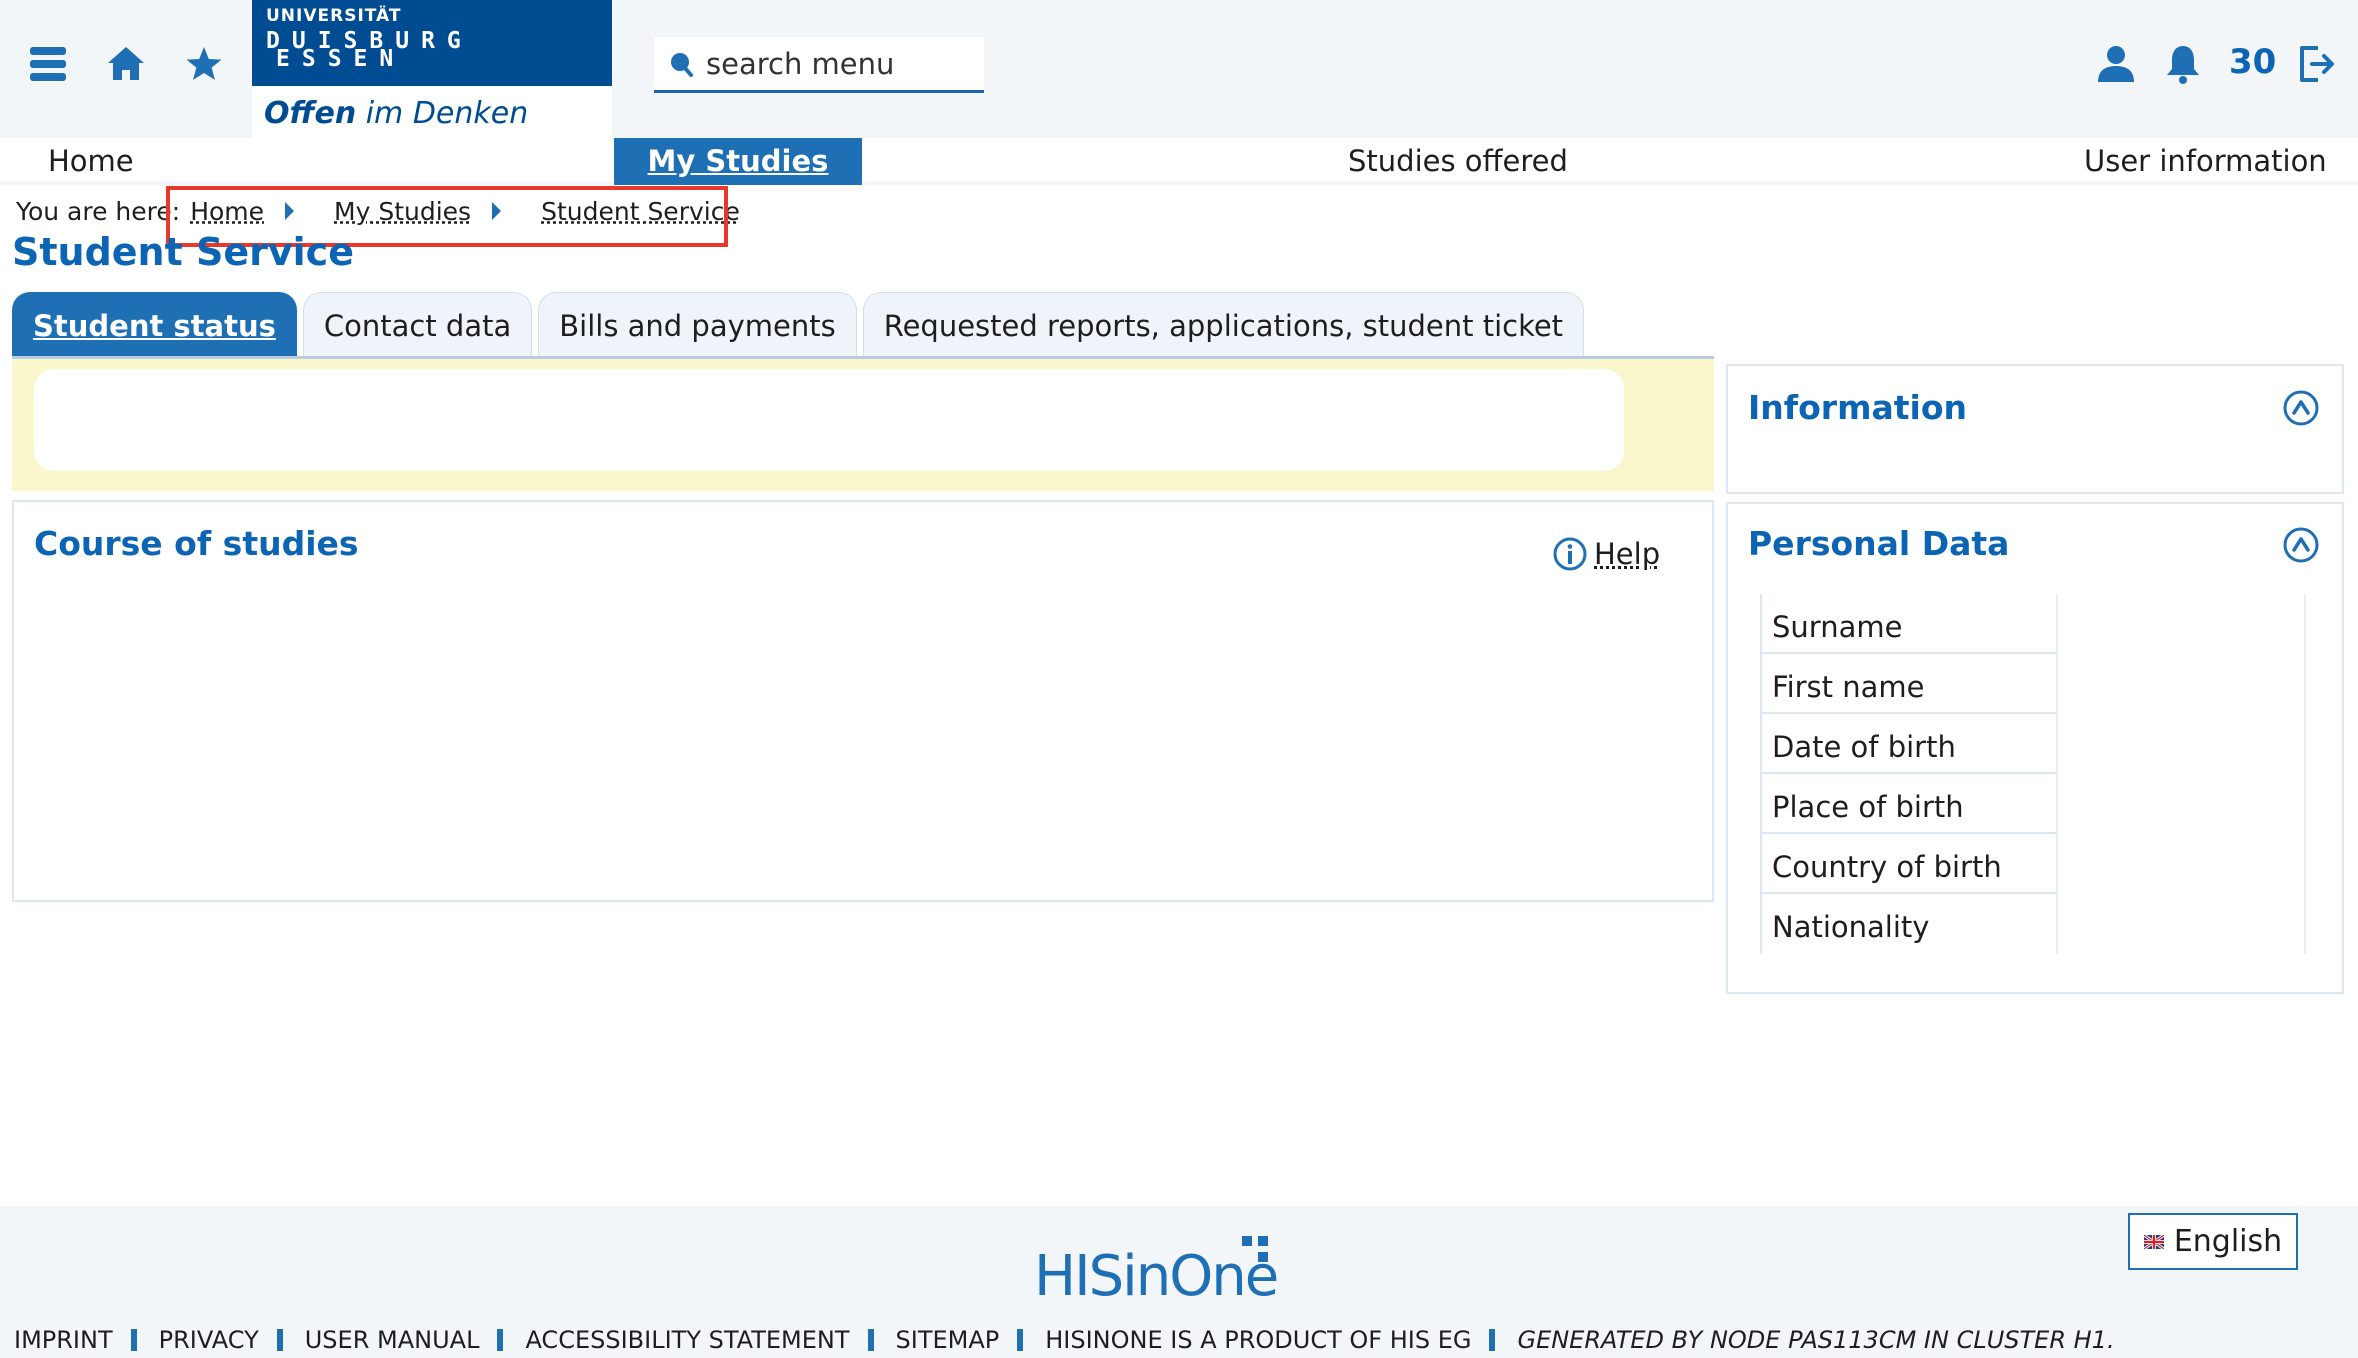 The width and height of the screenshot is (2358, 1358). Describe the element at coordinates (1909, 804) in the screenshot. I see `field-label-place-of-birth: Place of birth` at that location.